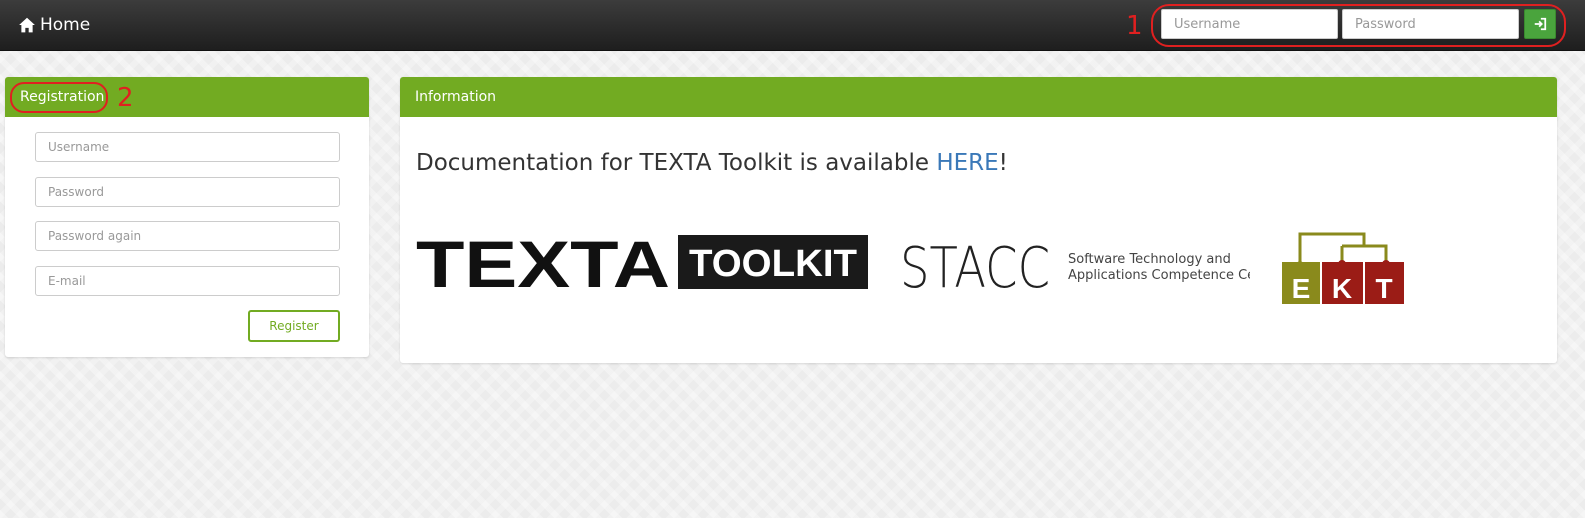  I want to click on login-button, so click(1540, 24).